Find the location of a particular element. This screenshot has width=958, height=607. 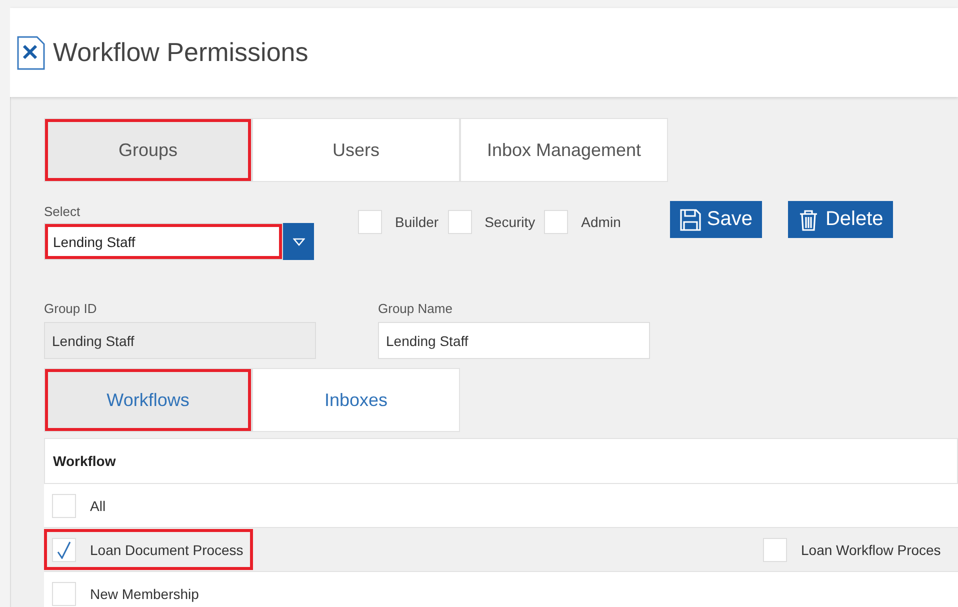

workflow-label: New Membership is located at coordinates (144, 594).